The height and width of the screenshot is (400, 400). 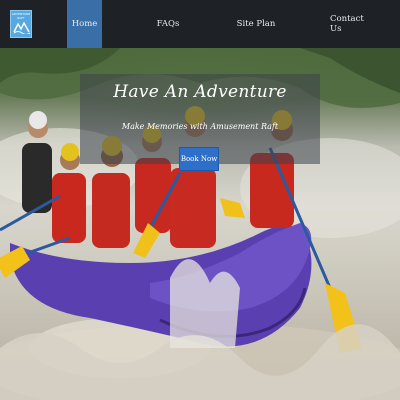 I want to click on nav-item-faqs: FAQs, so click(x=168, y=24).